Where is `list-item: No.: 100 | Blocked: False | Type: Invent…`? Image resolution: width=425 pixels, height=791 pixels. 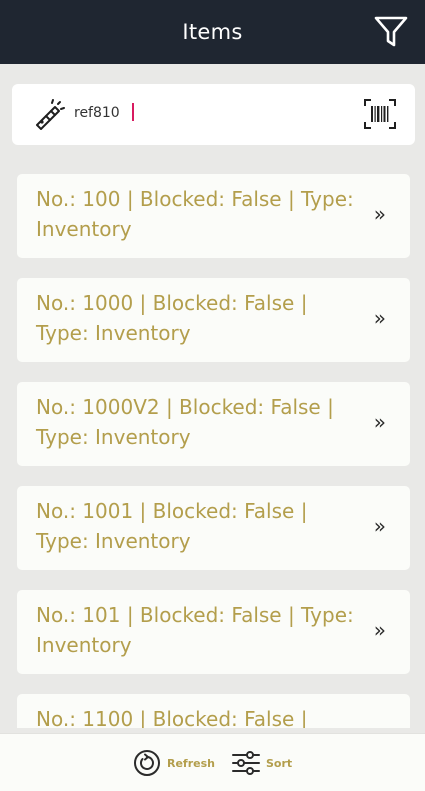 list-item: No.: 100 | Blocked: False | Type: Invent… is located at coordinates (213, 216).